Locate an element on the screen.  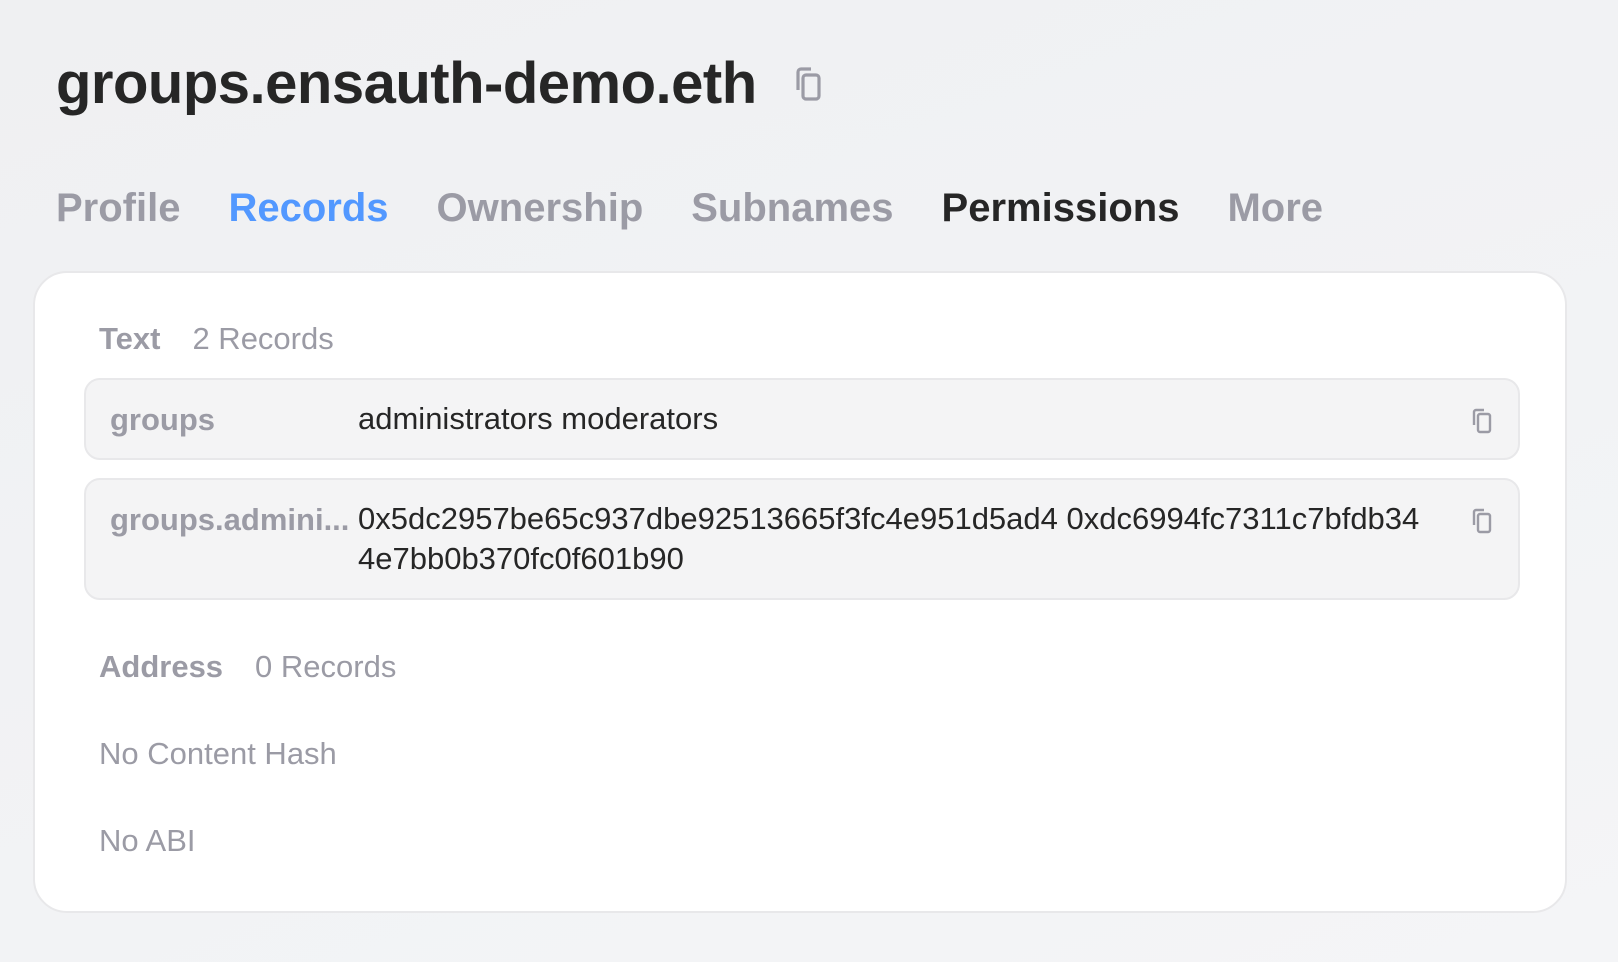
record-key: groups is located at coordinates (163, 419).